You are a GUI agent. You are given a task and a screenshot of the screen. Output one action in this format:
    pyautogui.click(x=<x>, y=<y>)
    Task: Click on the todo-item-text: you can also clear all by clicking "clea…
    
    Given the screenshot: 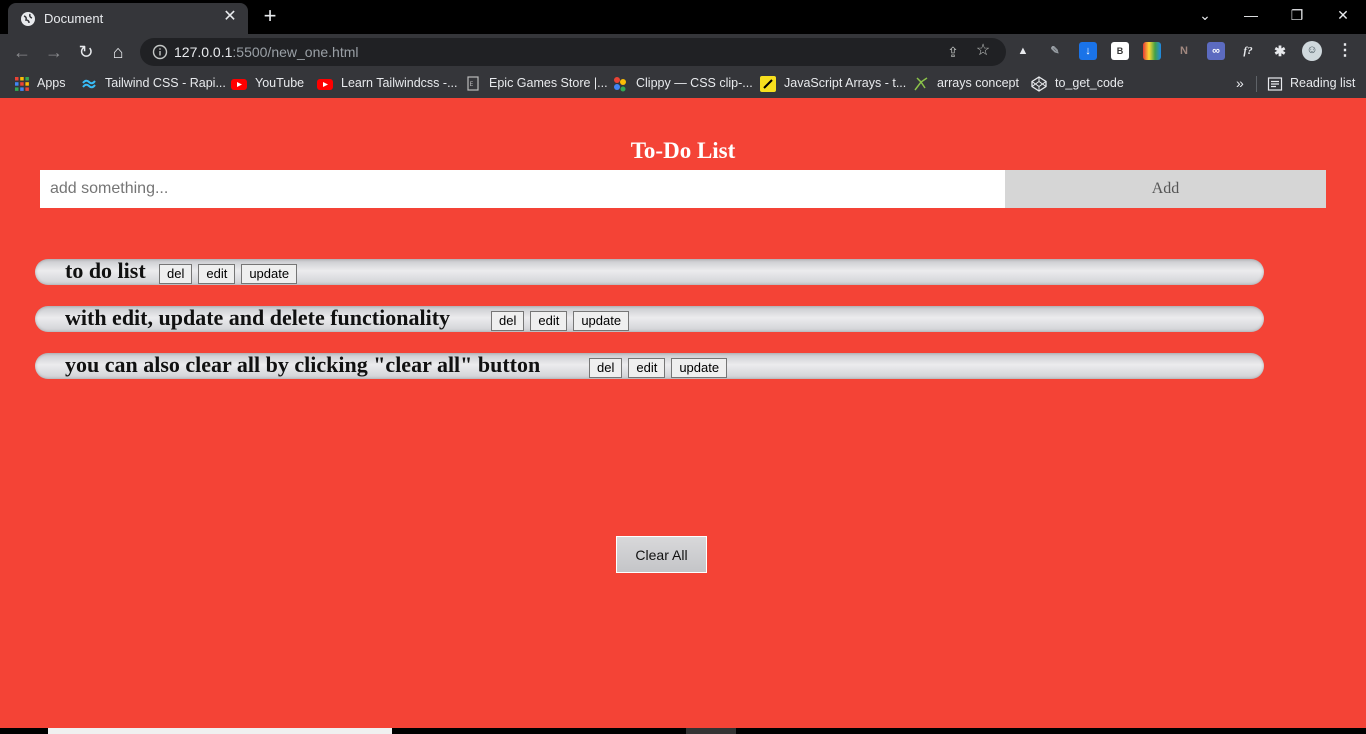 What is the action you would take?
    pyautogui.click(x=303, y=364)
    